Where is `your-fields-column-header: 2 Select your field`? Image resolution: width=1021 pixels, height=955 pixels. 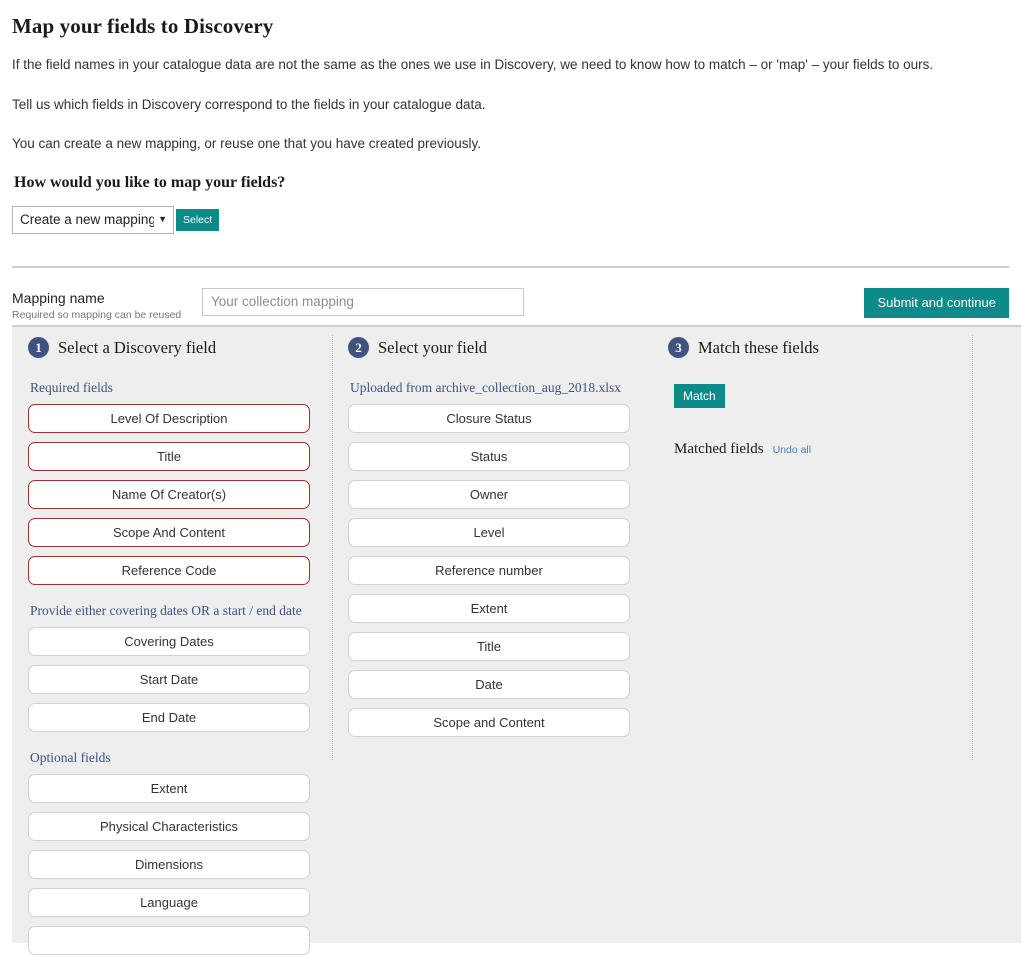 your-fields-column-header: 2 Select your field is located at coordinates (494, 347).